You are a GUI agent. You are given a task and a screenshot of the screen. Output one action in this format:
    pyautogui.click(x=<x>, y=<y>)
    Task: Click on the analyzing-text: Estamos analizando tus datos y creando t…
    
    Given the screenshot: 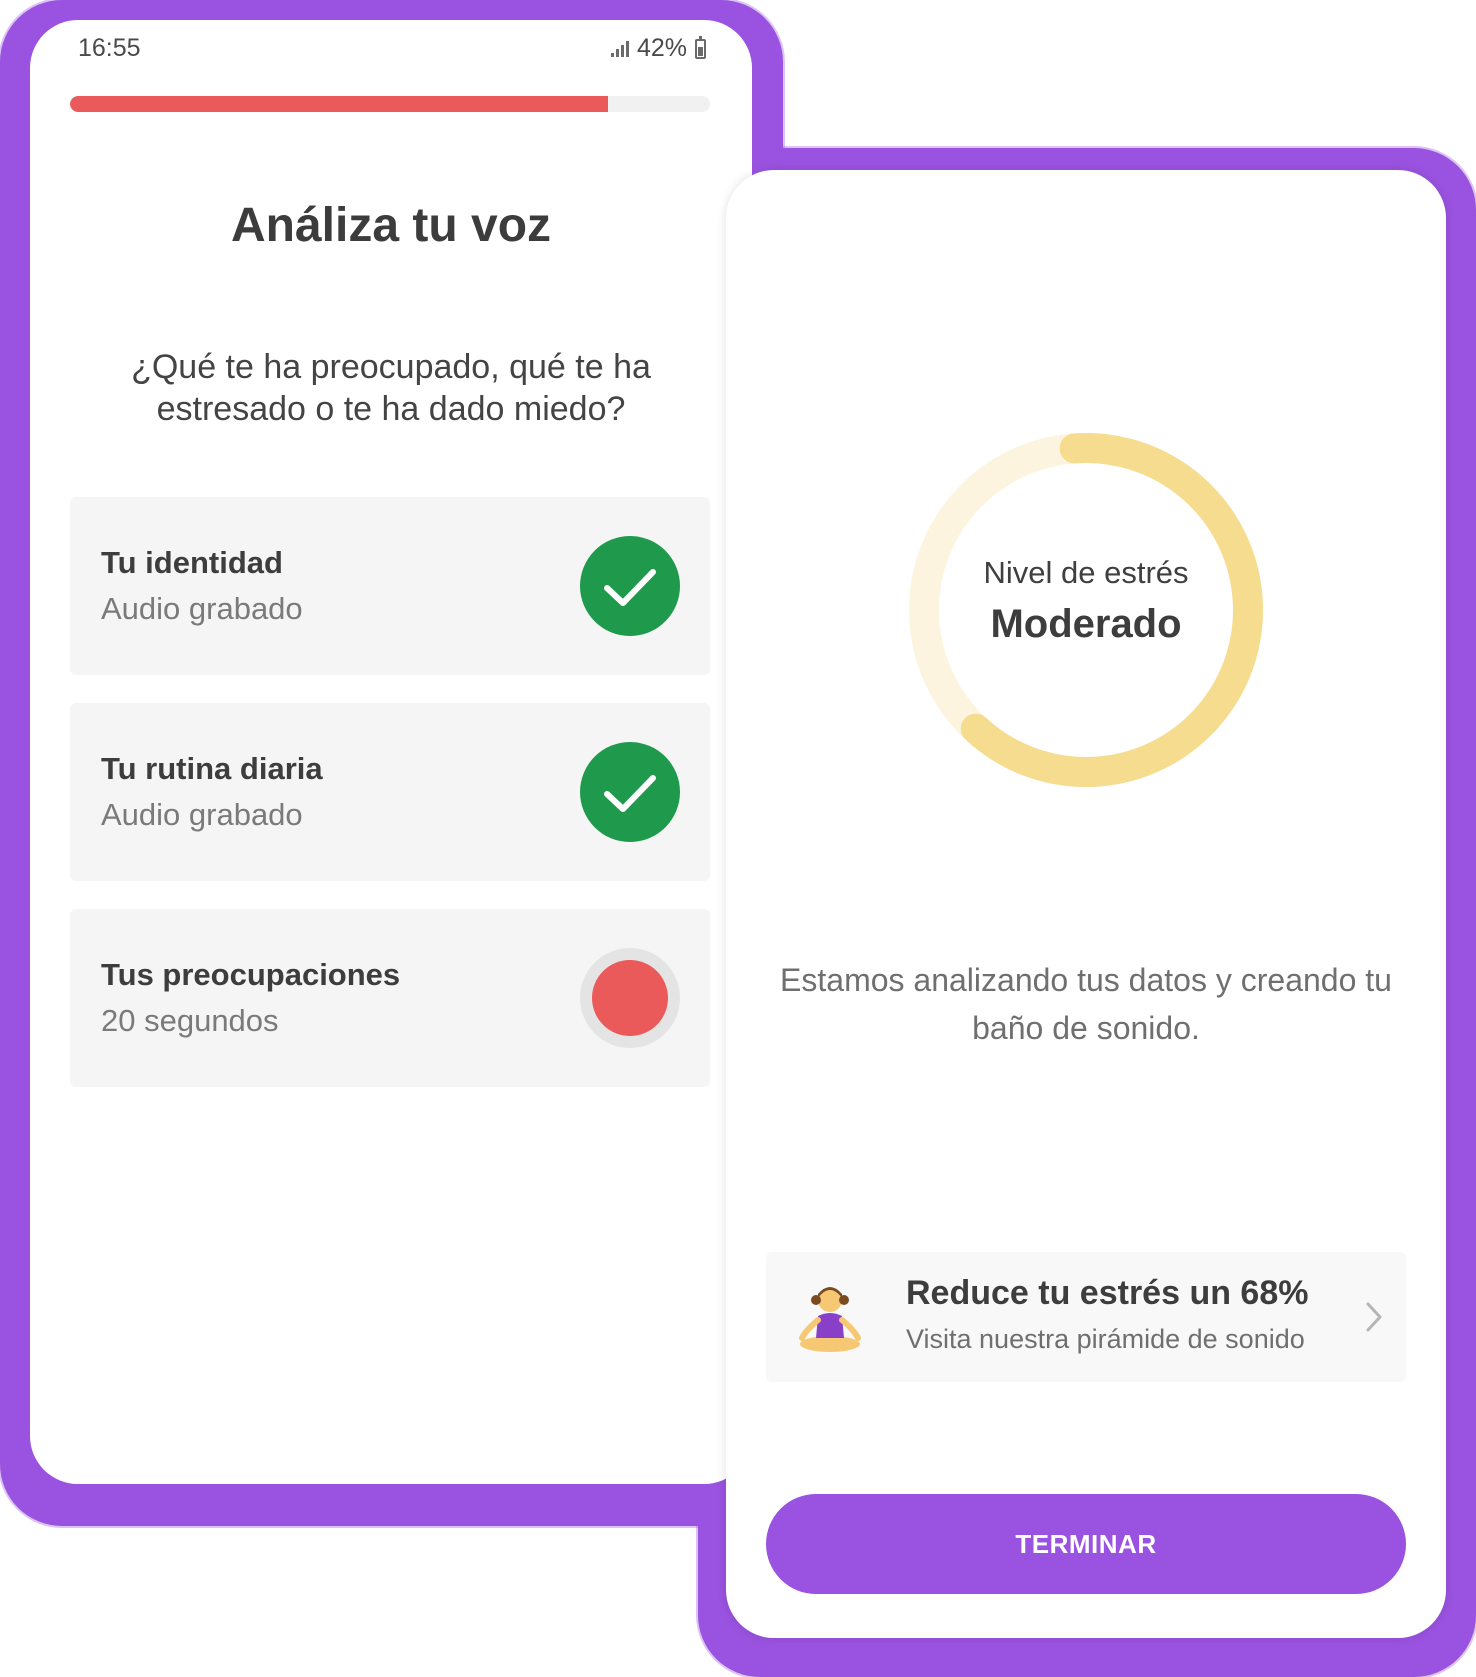 What is the action you would take?
    pyautogui.click(x=1086, y=1004)
    